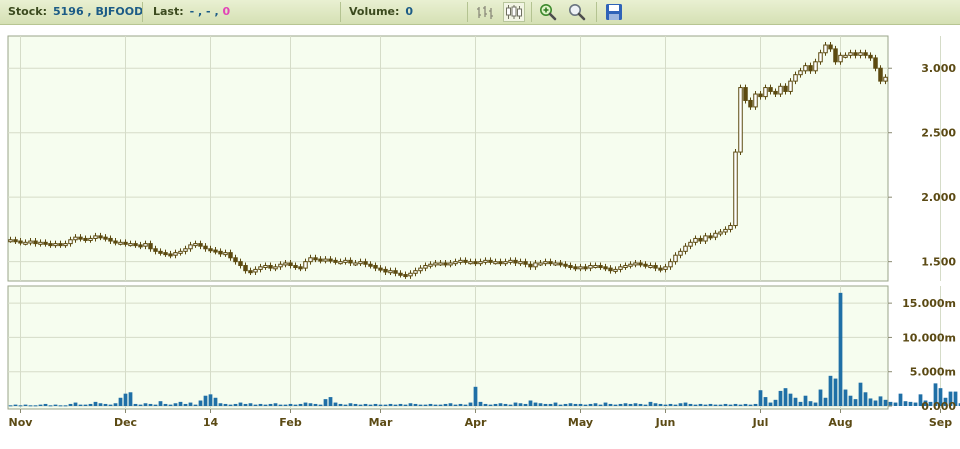 Image resolution: width=960 pixels, height=449 pixels. I want to click on save-button, so click(614, 12).